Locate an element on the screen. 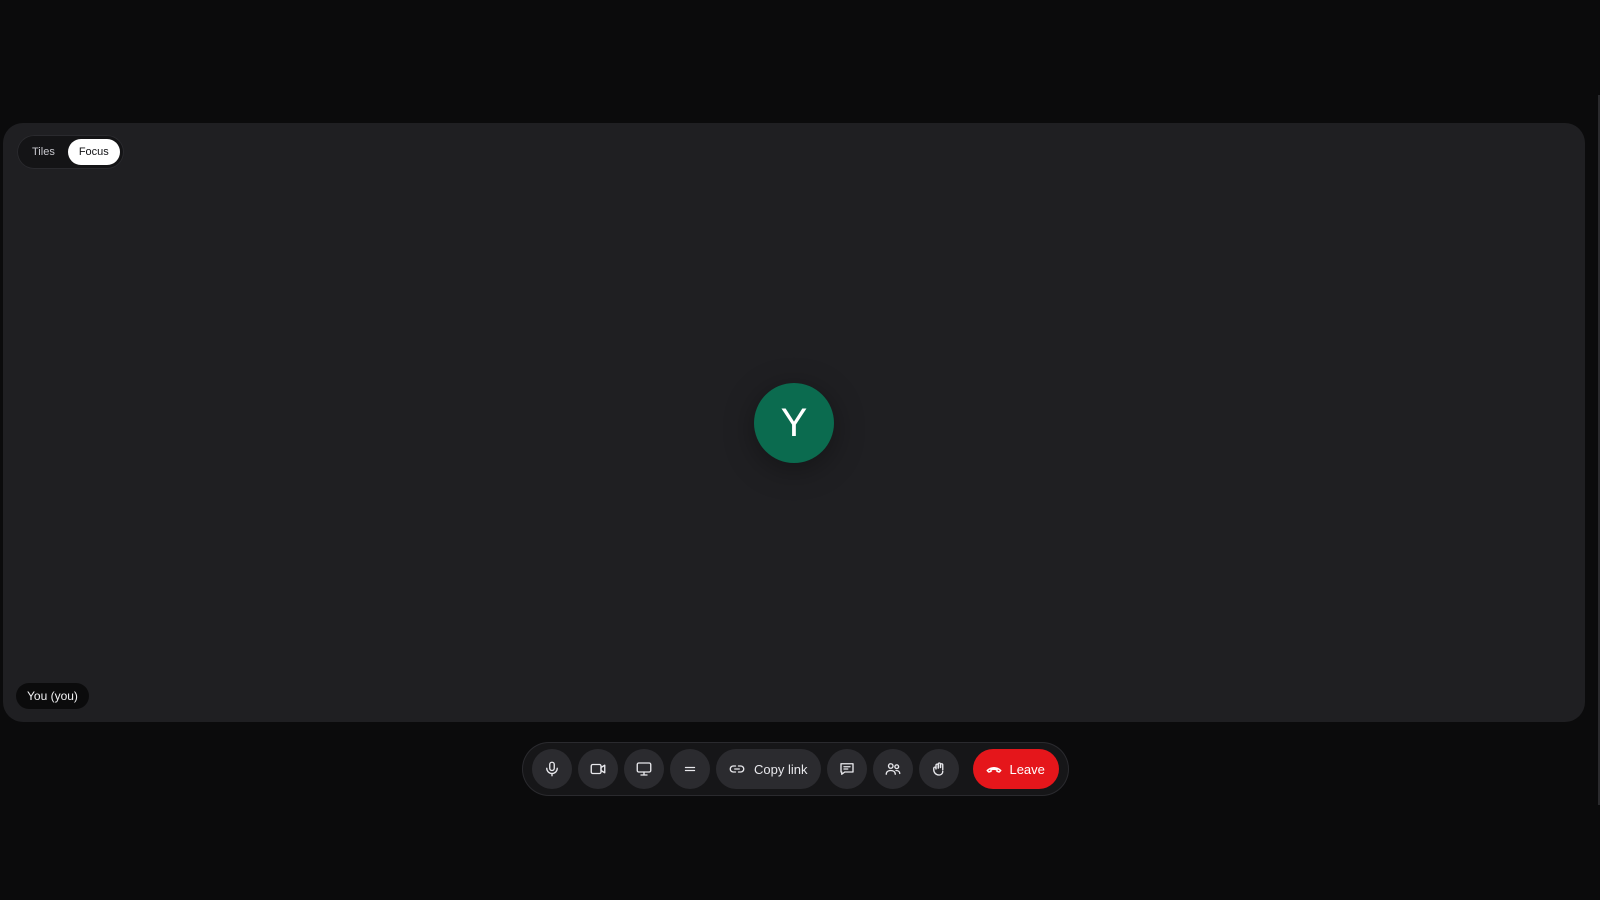 This screenshot has height=900, width=1600. menu-icon is located at coordinates (690, 769).